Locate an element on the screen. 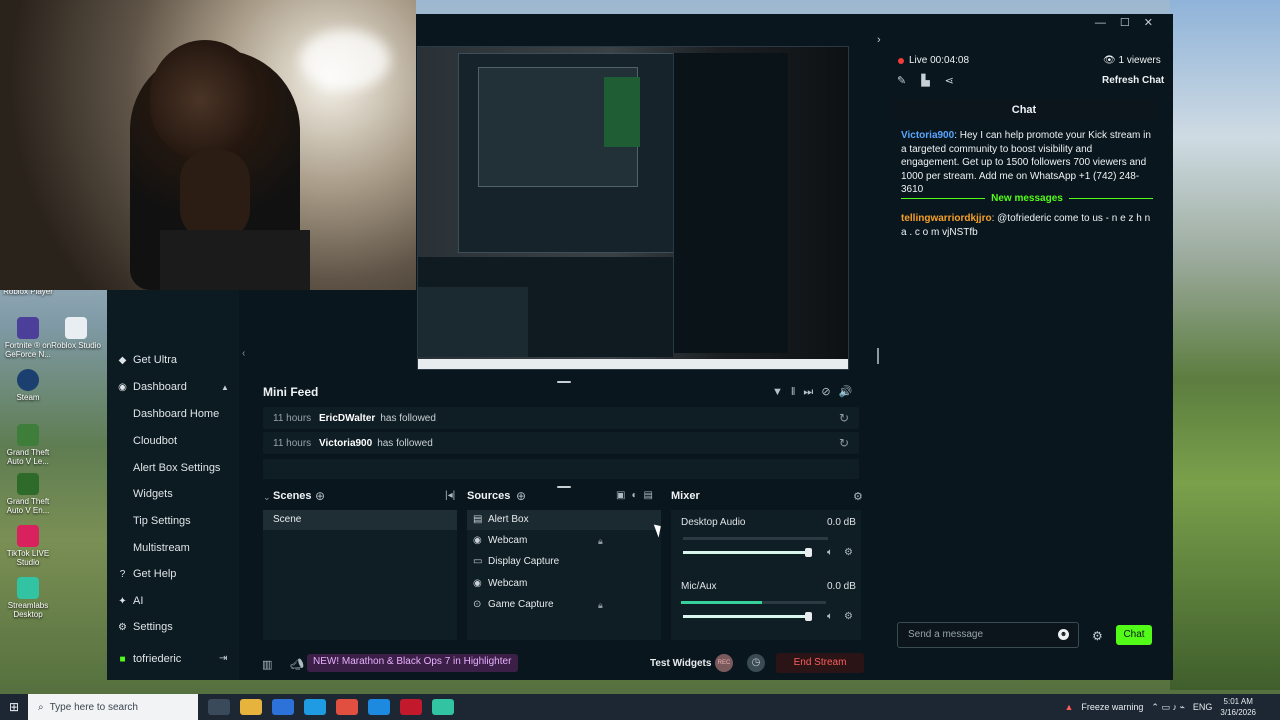 This screenshot has height=720, width=1280. divider-line is located at coordinates (1110, 198).